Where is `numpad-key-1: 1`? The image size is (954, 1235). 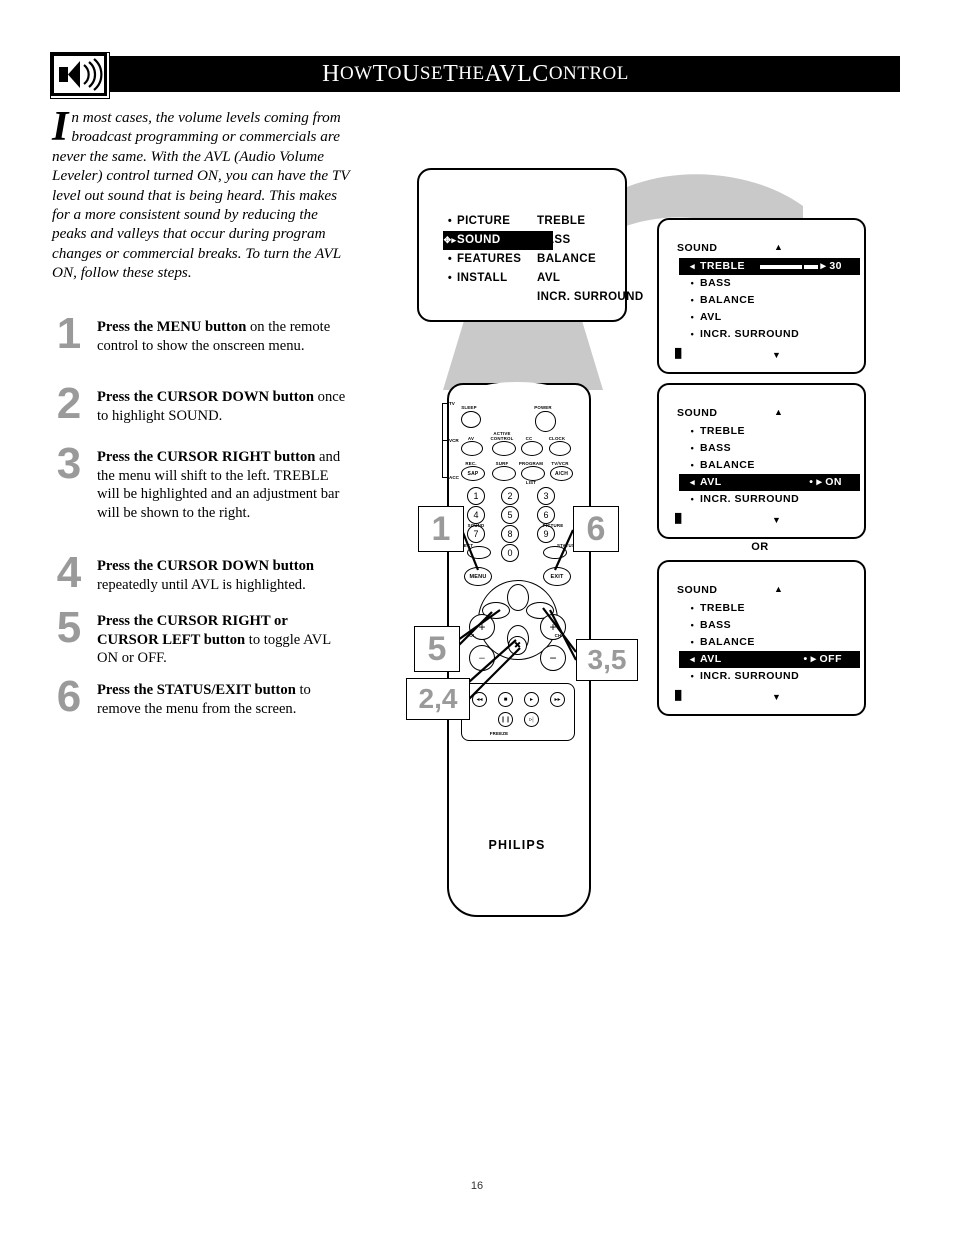 numpad-key-1: 1 is located at coordinates (476, 496).